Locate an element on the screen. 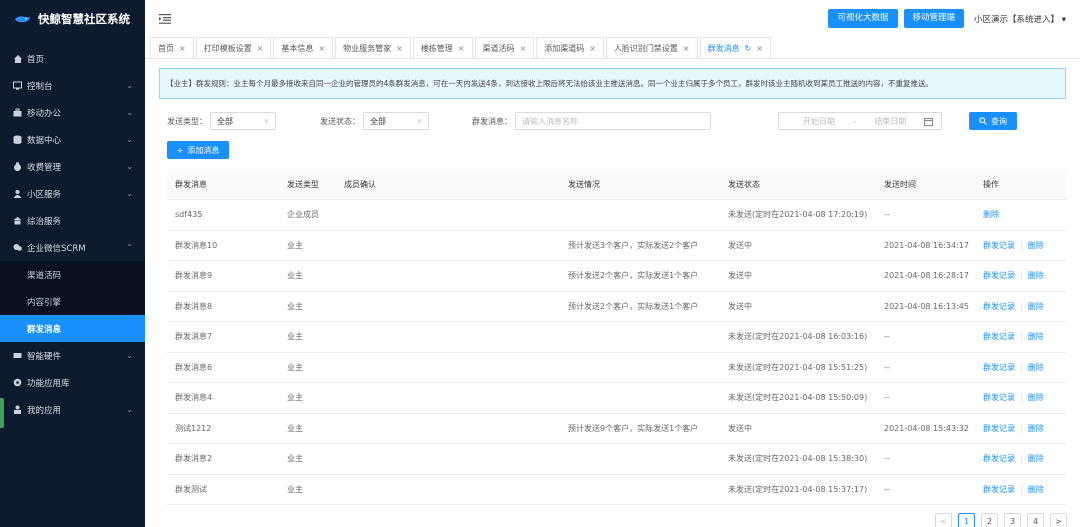 The image size is (1080, 527). tab: 群发消息 ↻ × is located at coordinates (735, 47).